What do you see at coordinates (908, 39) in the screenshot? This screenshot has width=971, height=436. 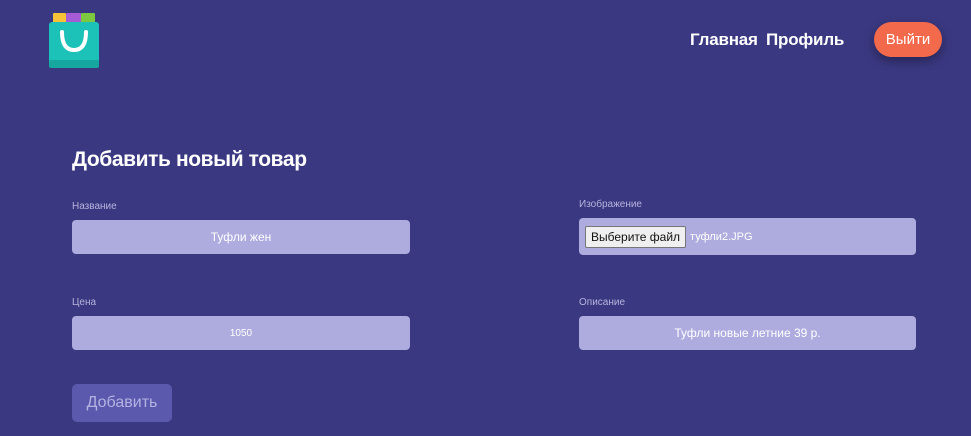 I see `logout-button: Выйти` at bounding box center [908, 39].